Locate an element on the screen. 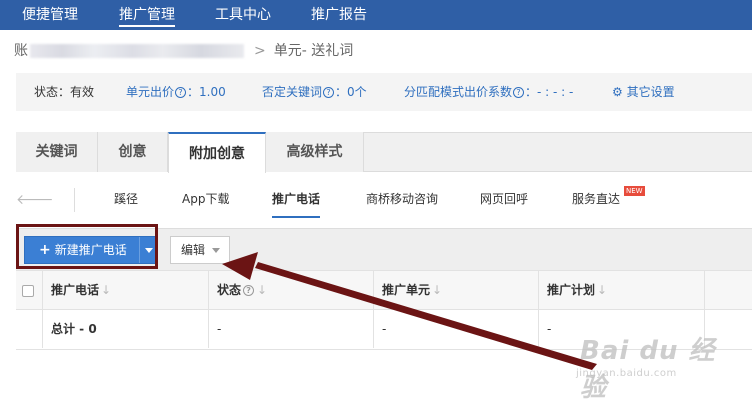  blurred-account-name is located at coordinates (137, 51).